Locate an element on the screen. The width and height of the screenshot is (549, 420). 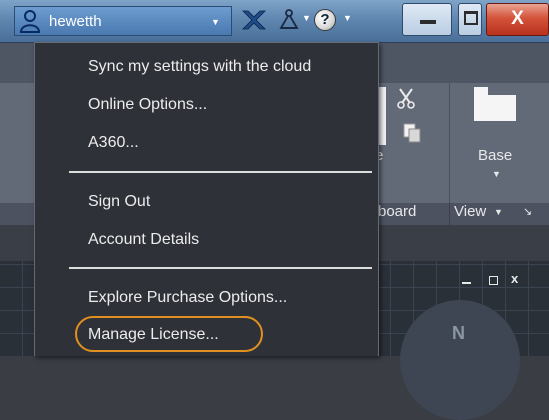
viewport-restore-icon is located at coordinates (493, 280).